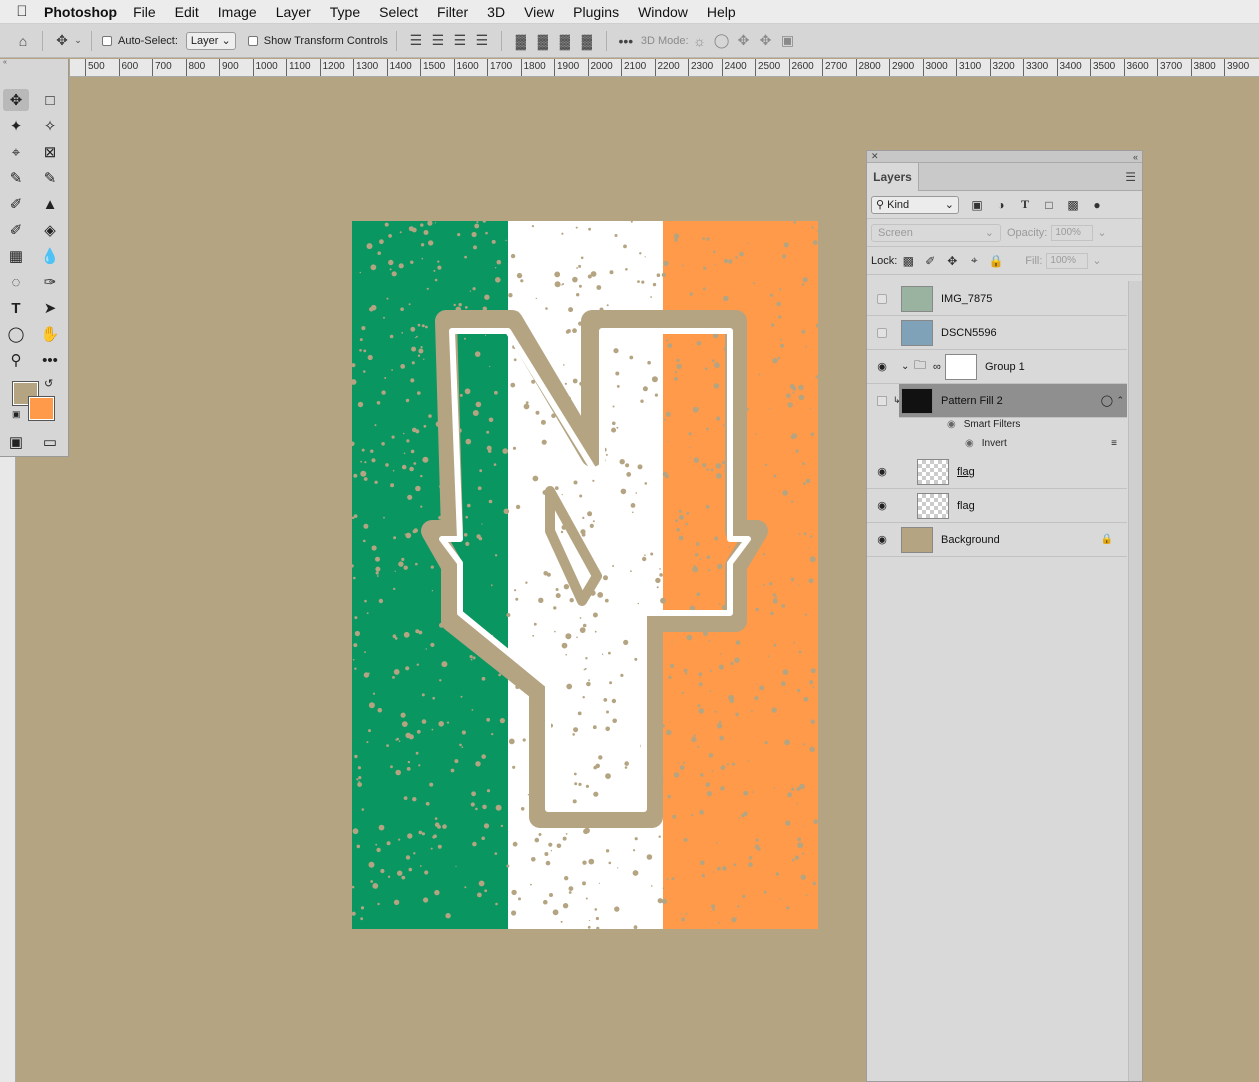 The width and height of the screenshot is (1259, 1082). Describe the element at coordinates (416, 41) in the screenshot. I see `align-left-icon: ☰` at that location.